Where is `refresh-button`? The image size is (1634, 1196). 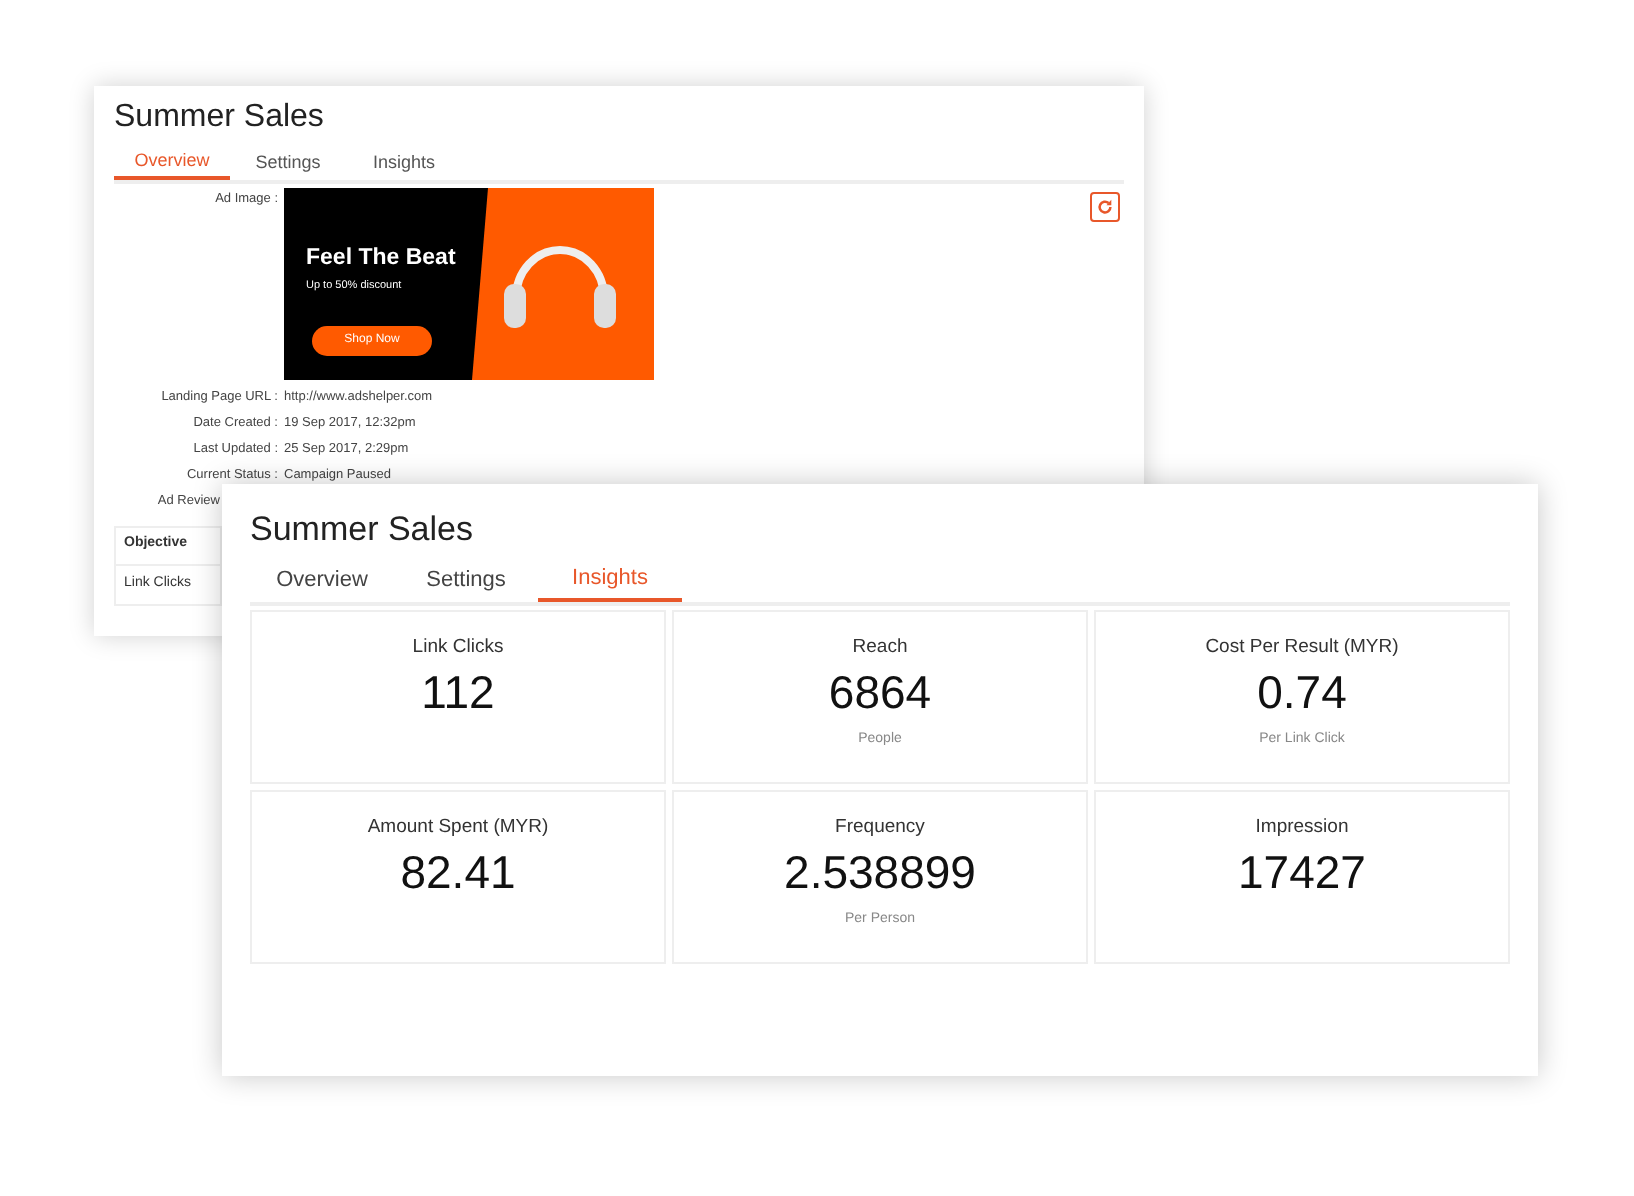 refresh-button is located at coordinates (1105, 207).